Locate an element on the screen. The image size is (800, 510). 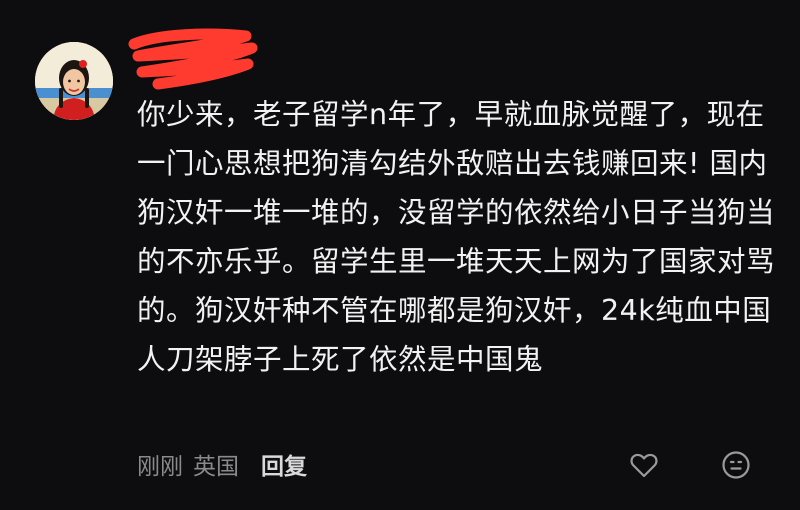
avatar-portrait-icon is located at coordinates (74, 81).